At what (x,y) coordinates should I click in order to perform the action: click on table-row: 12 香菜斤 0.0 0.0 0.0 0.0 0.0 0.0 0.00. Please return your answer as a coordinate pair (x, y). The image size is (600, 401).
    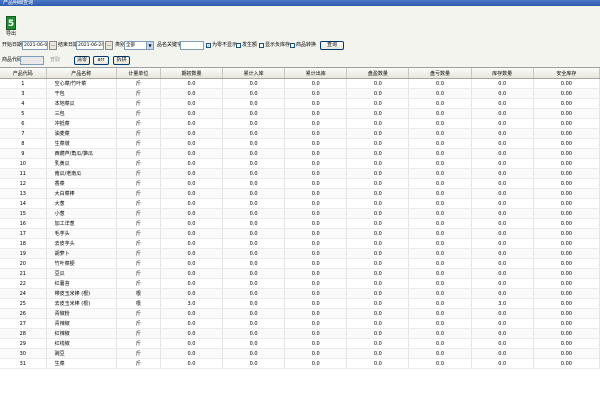
    Looking at the image, I should click on (300, 183).